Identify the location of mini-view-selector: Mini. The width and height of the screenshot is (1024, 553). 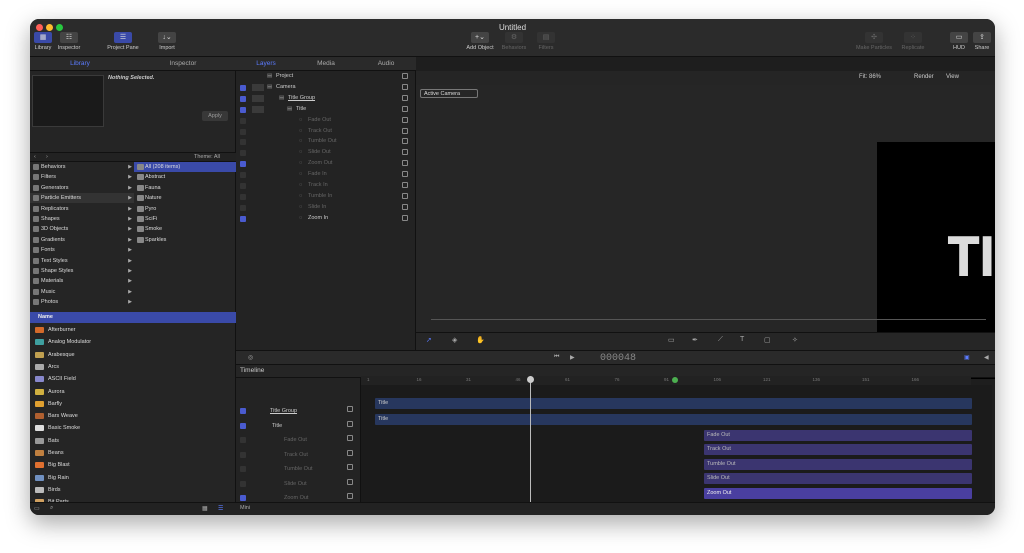
(245, 508).